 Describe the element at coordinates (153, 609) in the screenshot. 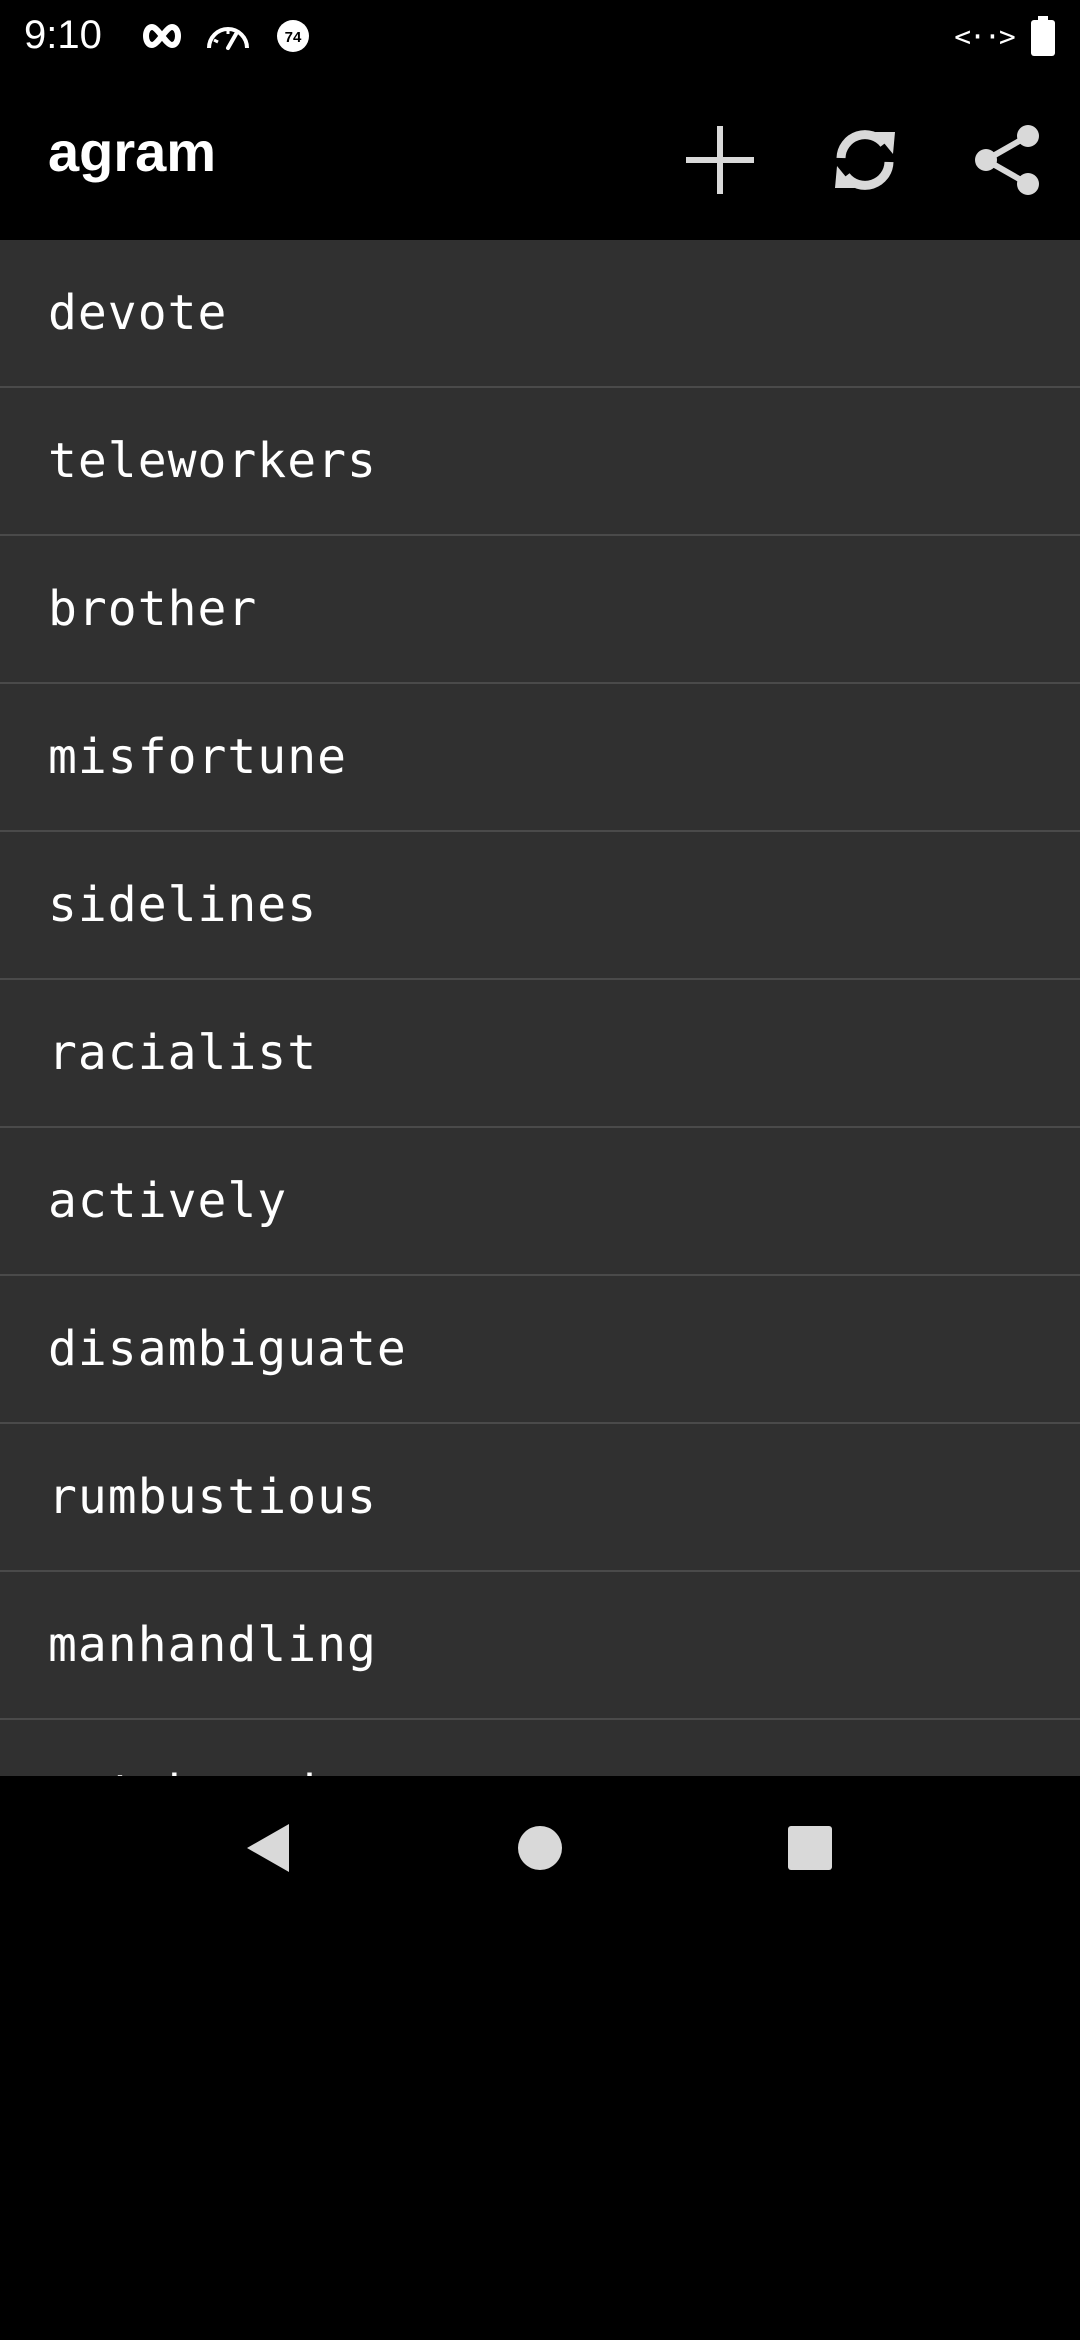

I see `word-label: brother` at that location.